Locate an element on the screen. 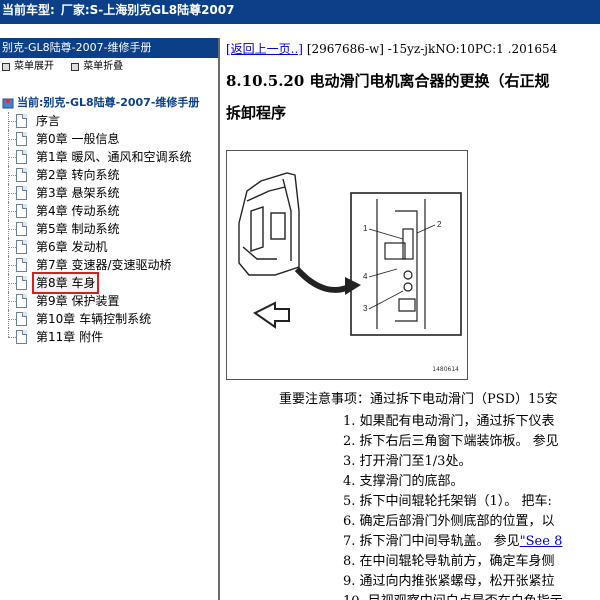  step-text: 1. 如果配有电动滑门，通过拆下仪表 is located at coordinates (449, 421).